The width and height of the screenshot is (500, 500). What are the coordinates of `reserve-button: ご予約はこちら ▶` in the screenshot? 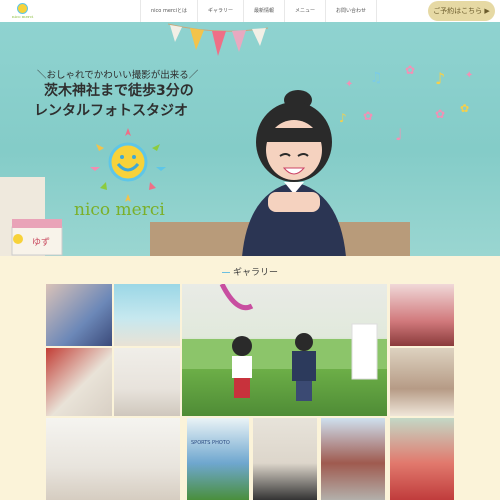 It's located at (461, 11).